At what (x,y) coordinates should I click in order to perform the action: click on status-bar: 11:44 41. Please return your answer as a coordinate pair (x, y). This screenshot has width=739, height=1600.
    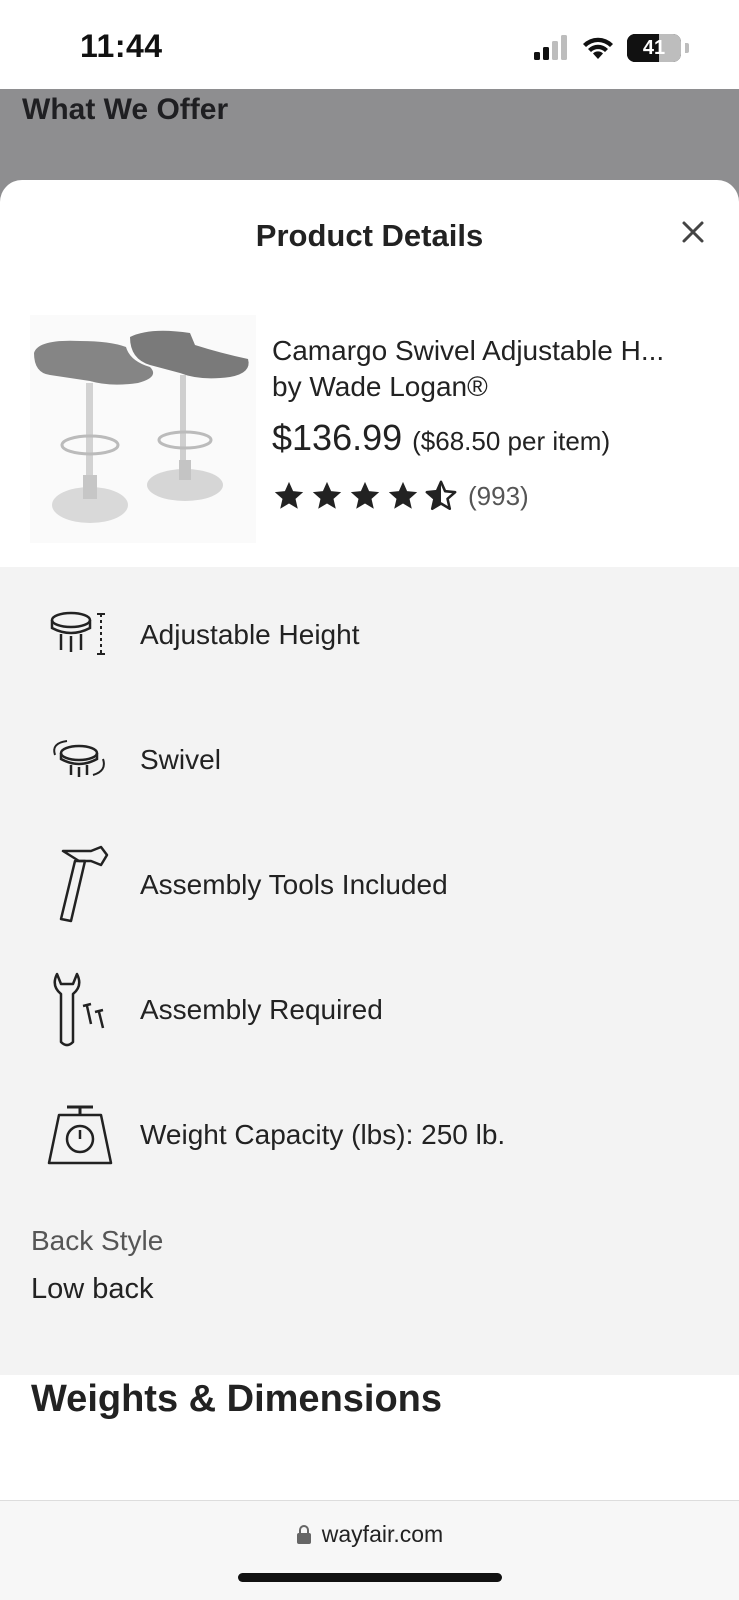
    Looking at the image, I should click on (369, 44).